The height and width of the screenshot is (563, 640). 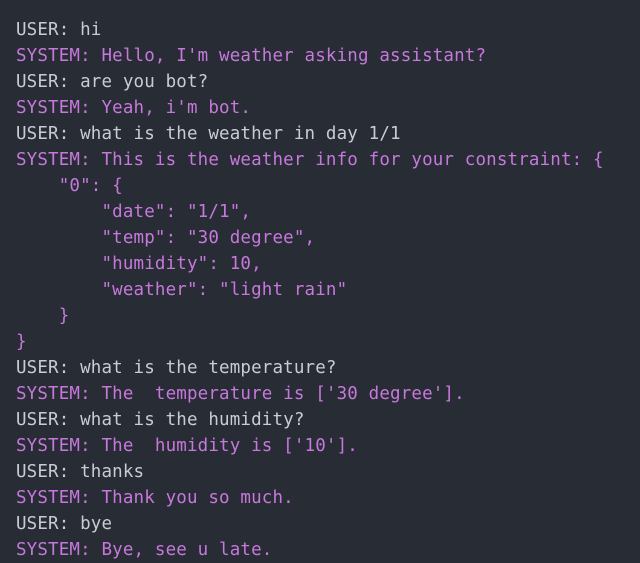 I want to click on json-line: "date": "1/1",, so click(x=134, y=212).